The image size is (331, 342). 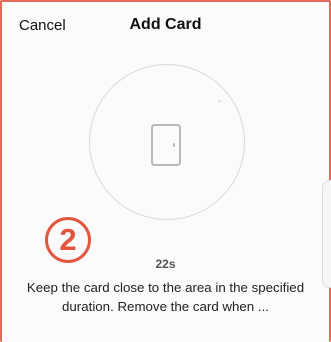 I want to click on page-title: Add Card, so click(x=165, y=24).